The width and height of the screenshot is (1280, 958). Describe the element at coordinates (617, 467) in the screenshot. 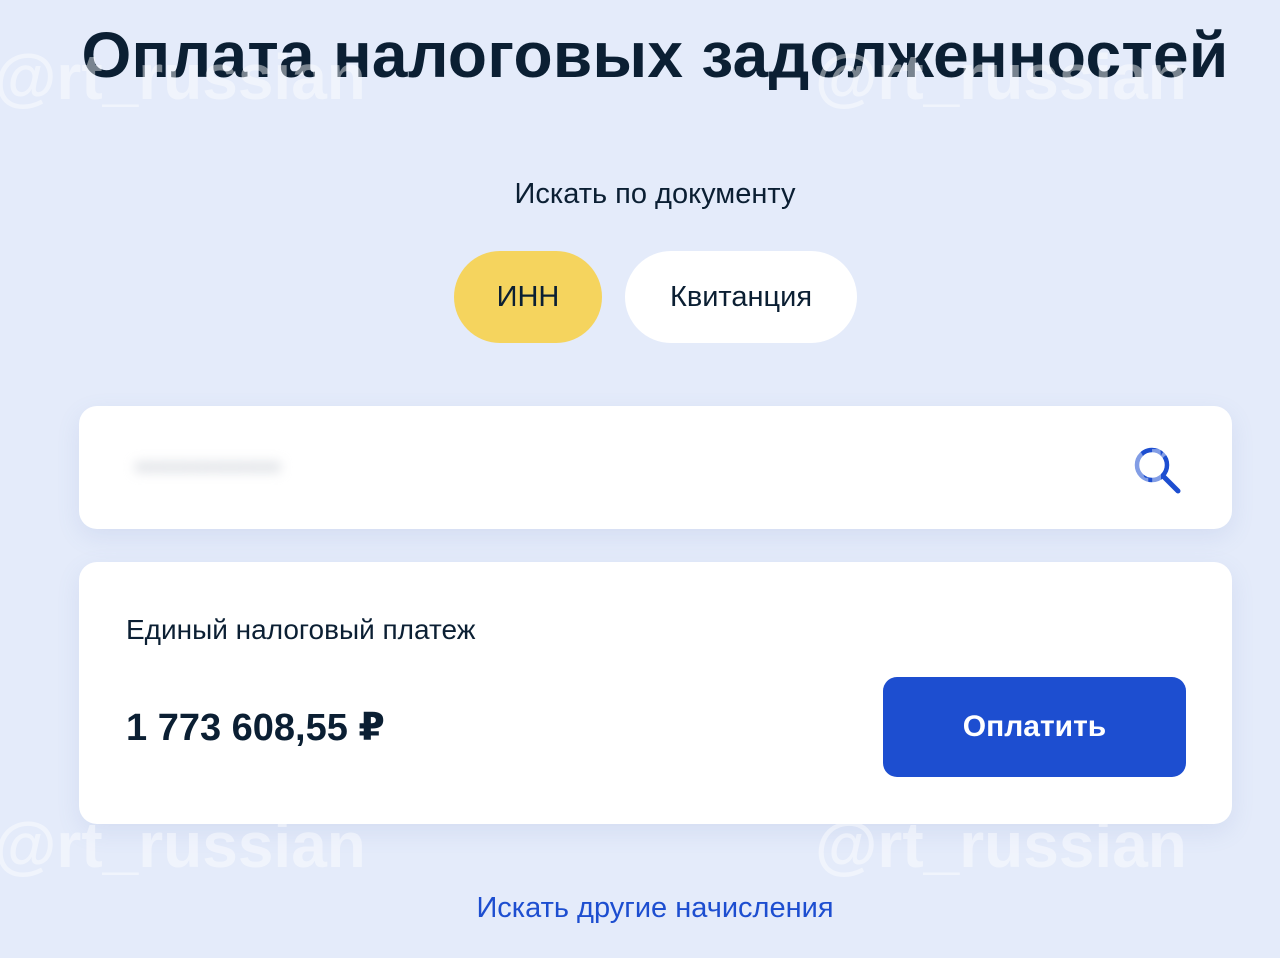

I see `search-input` at that location.